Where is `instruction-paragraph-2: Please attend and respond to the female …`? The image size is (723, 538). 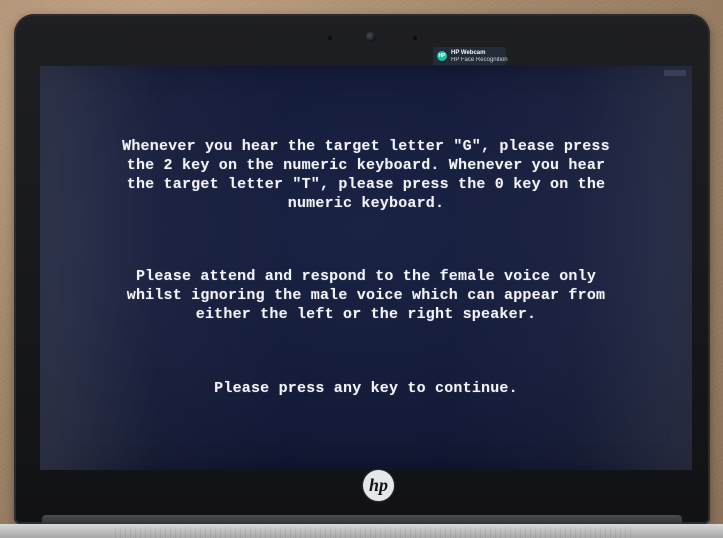
instruction-paragraph-2: Please attend and respond to the female … is located at coordinates (366, 295).